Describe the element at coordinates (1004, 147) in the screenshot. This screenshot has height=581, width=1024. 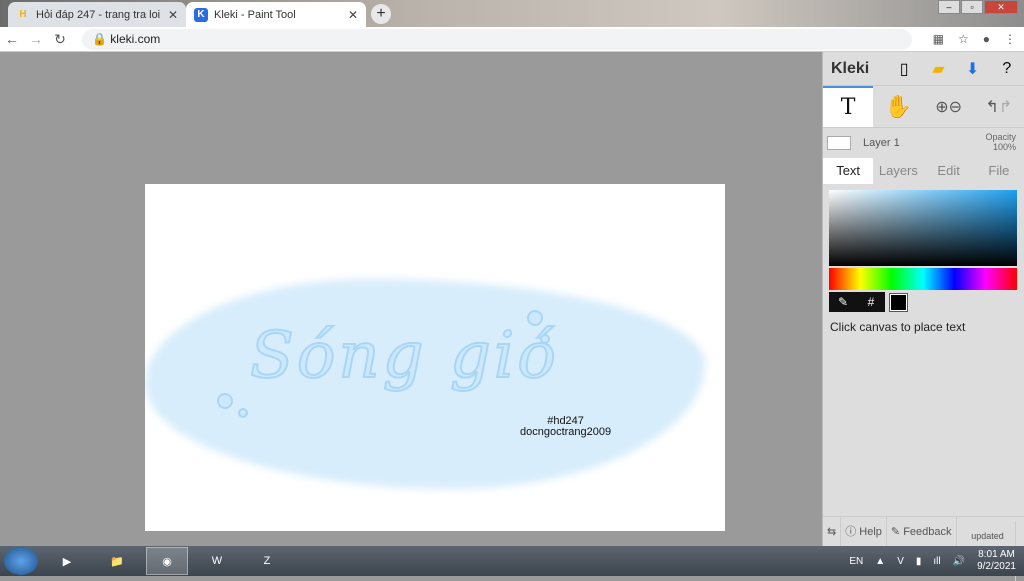
I see `opacity-value: 100%` at that location.